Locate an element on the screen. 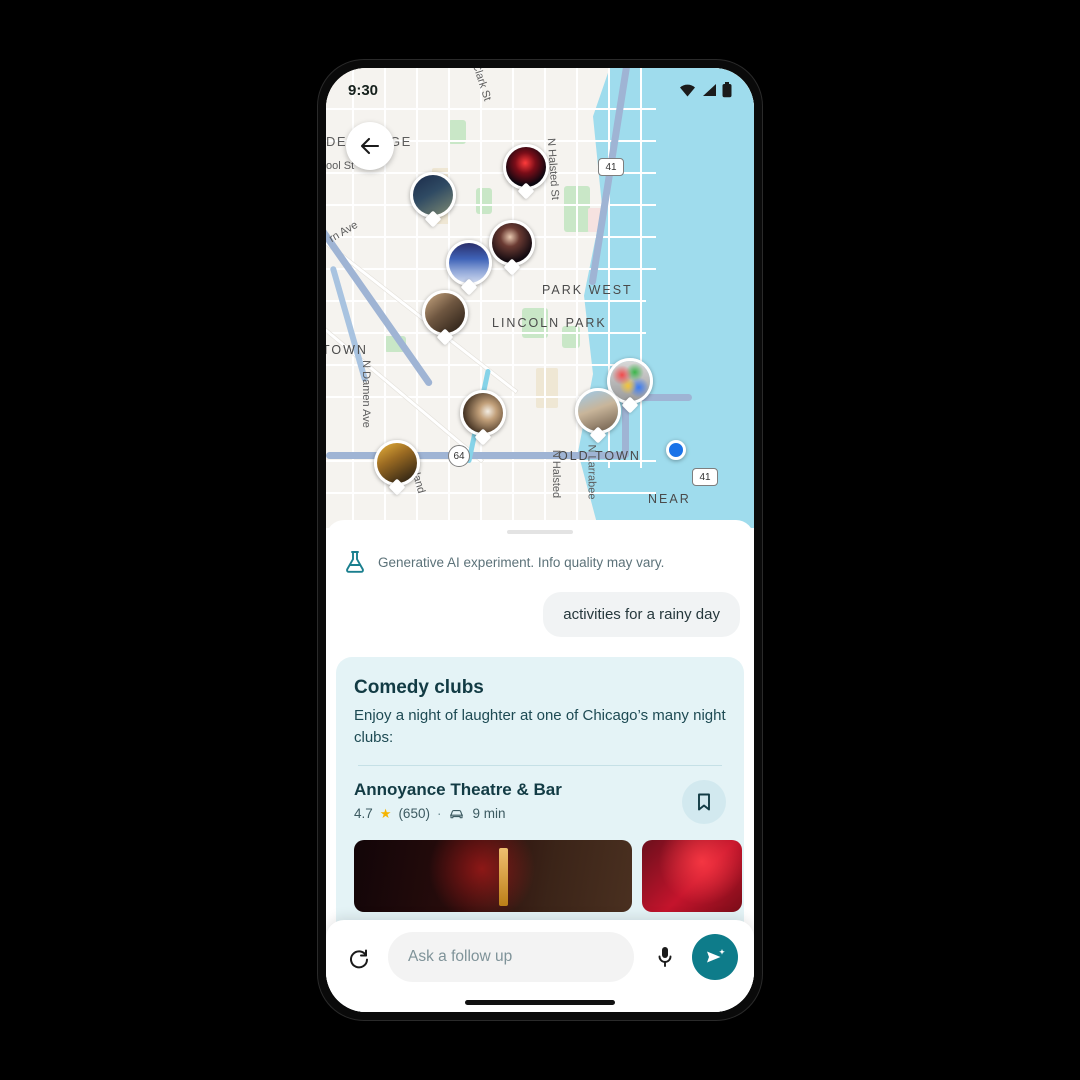 This screenshot has width=1080, height=1080. home-indicator is located at coordinates (540, 1002).